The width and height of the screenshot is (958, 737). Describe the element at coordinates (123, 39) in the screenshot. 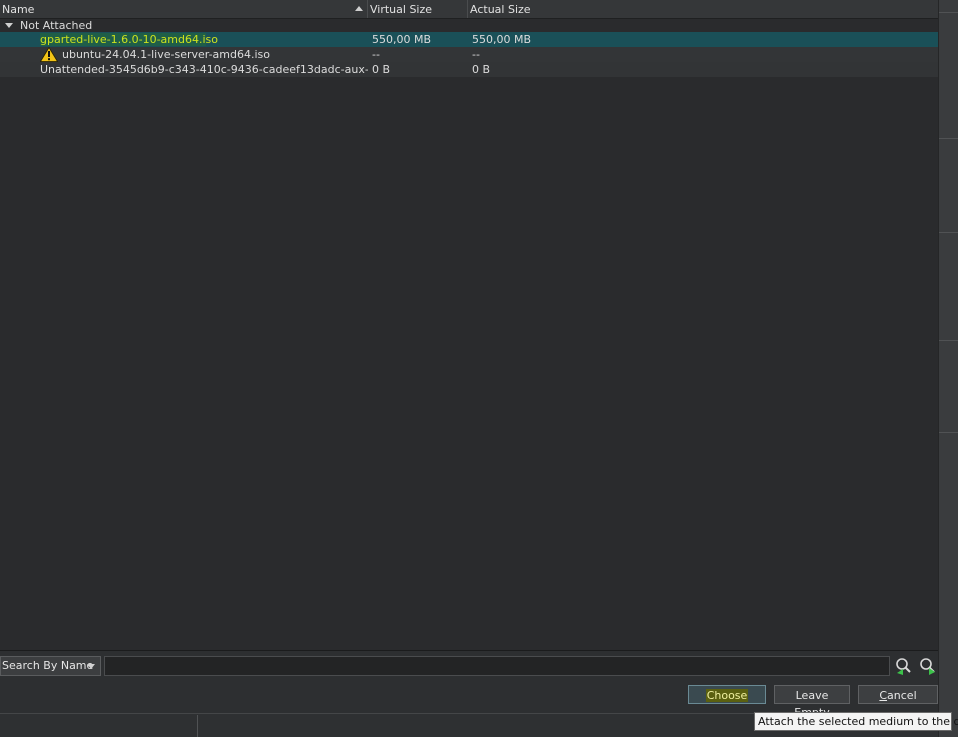

I see `search-highlight: gparted-live-1.6.0-10-amd64.i` at that location.